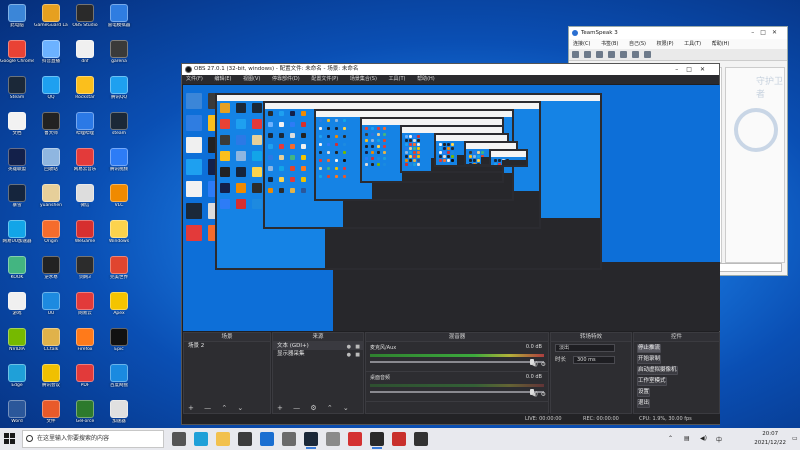 The image size is (800, 450). Describe the element at coordinates (649, 359) in the screenshot. I see `start-recording-button: 开始录制` at that location.